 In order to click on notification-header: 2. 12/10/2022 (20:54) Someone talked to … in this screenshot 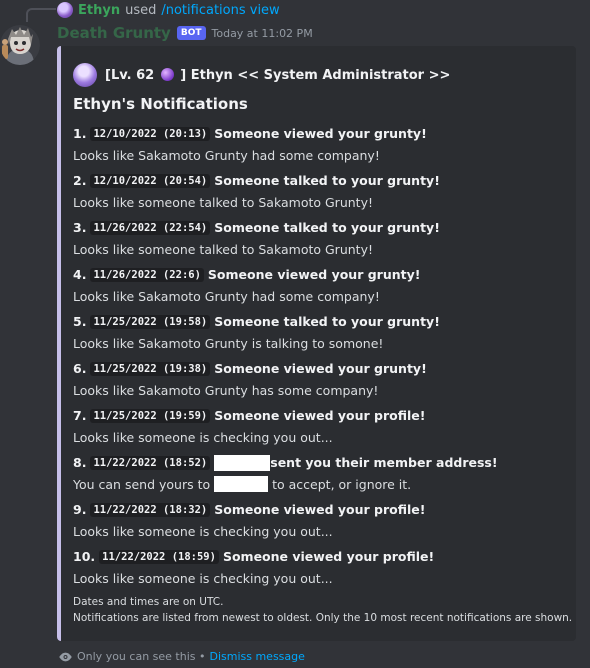, I will do `click(320, 180)`.